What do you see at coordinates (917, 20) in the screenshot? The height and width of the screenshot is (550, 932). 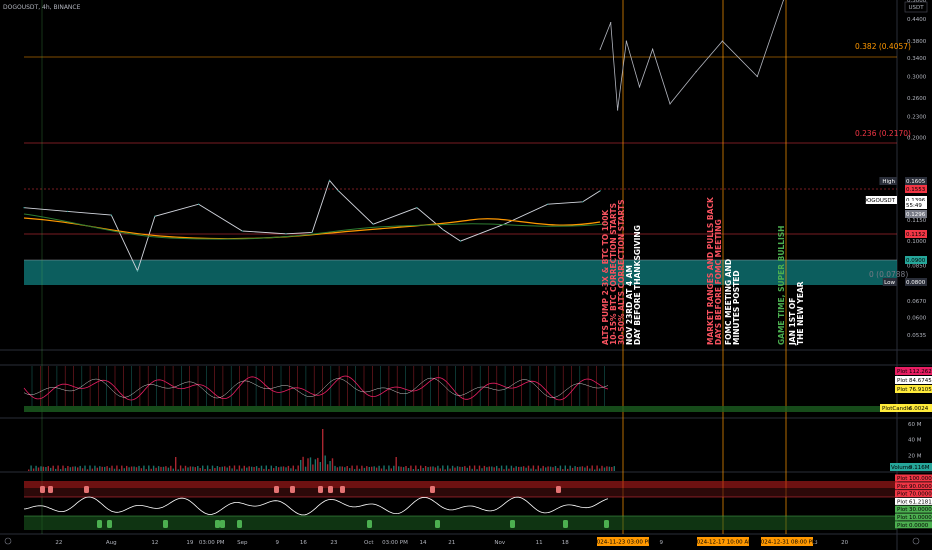 I see `price-tick-label: 0.4400` at bounding box center [917, 20].